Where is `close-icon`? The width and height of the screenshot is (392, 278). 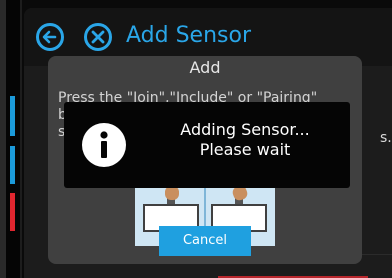 close-icon is located at coordinates (98, 37).